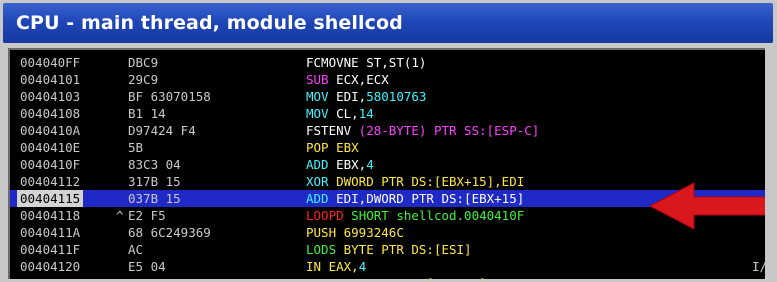  What do you see at coordinates (147, 113) in the screenshot?
I see `hex-dump-cell: B1 14` at bounding box center [147, 113].